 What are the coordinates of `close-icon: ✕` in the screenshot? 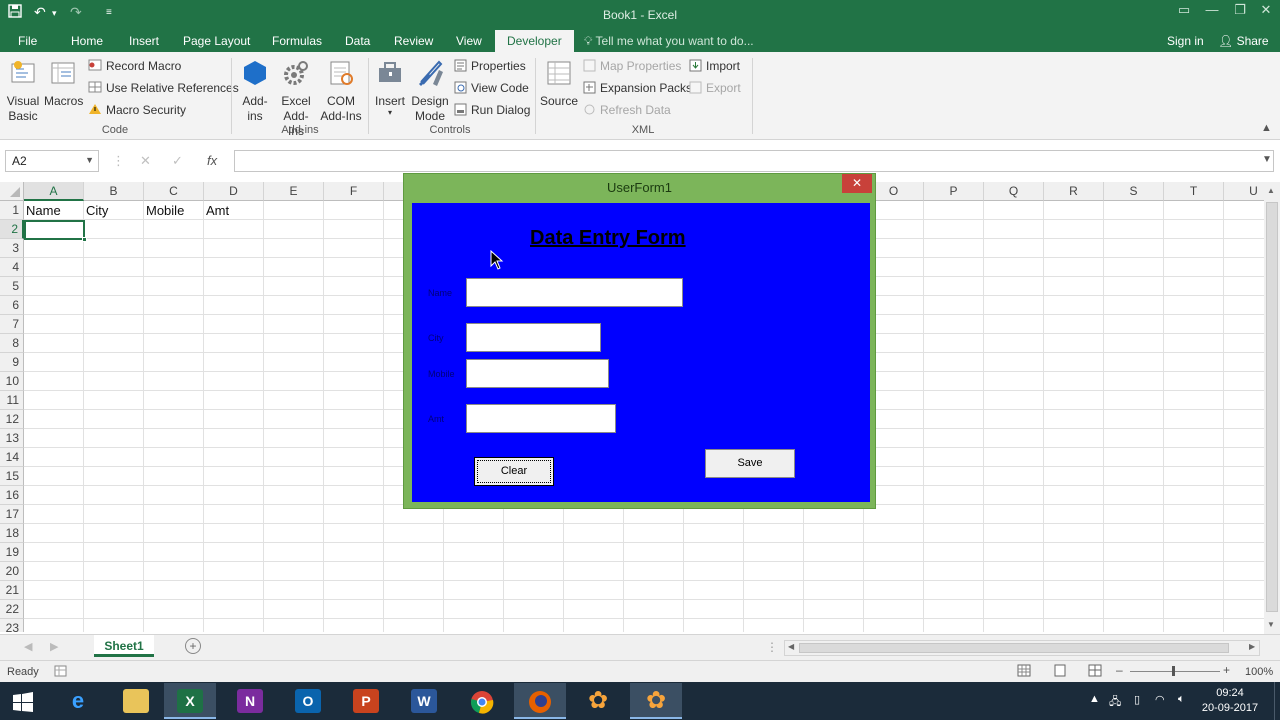 It's located at (1266, 10).